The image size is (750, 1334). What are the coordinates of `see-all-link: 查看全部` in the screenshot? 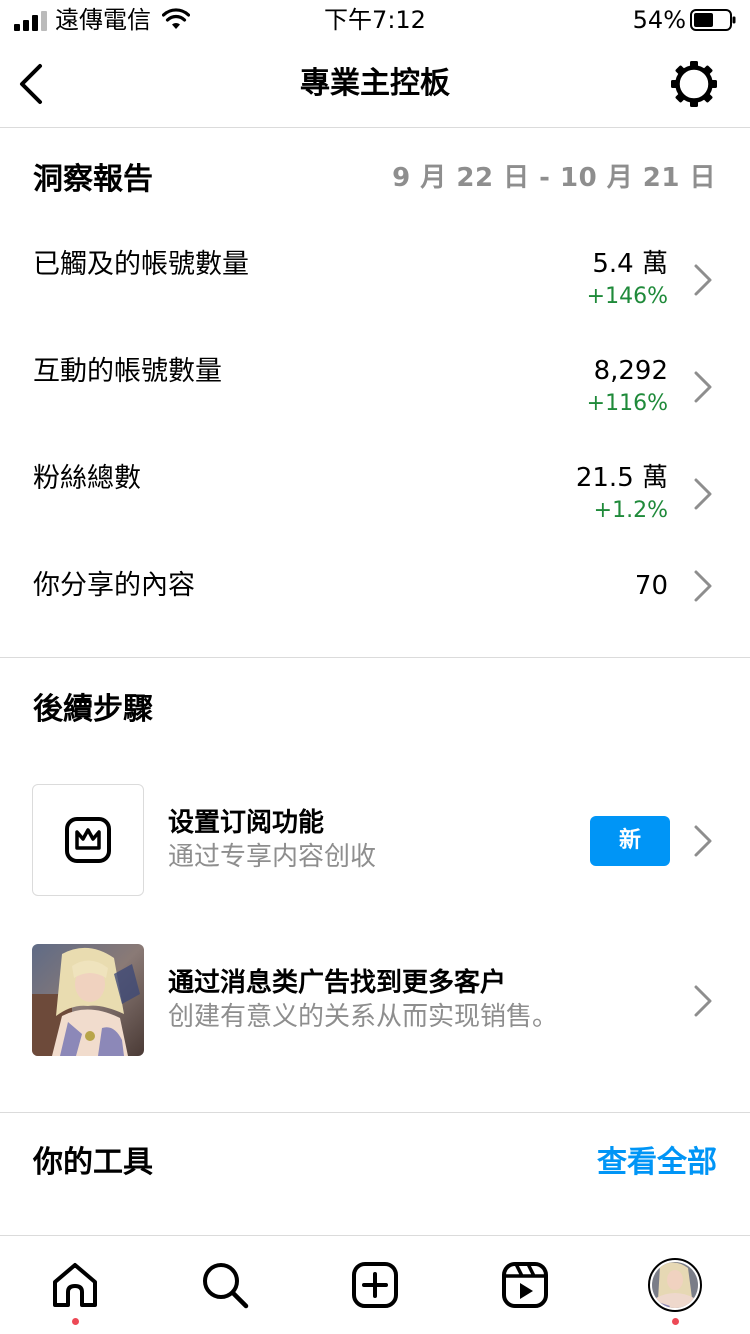 It's located at (657, 1163).